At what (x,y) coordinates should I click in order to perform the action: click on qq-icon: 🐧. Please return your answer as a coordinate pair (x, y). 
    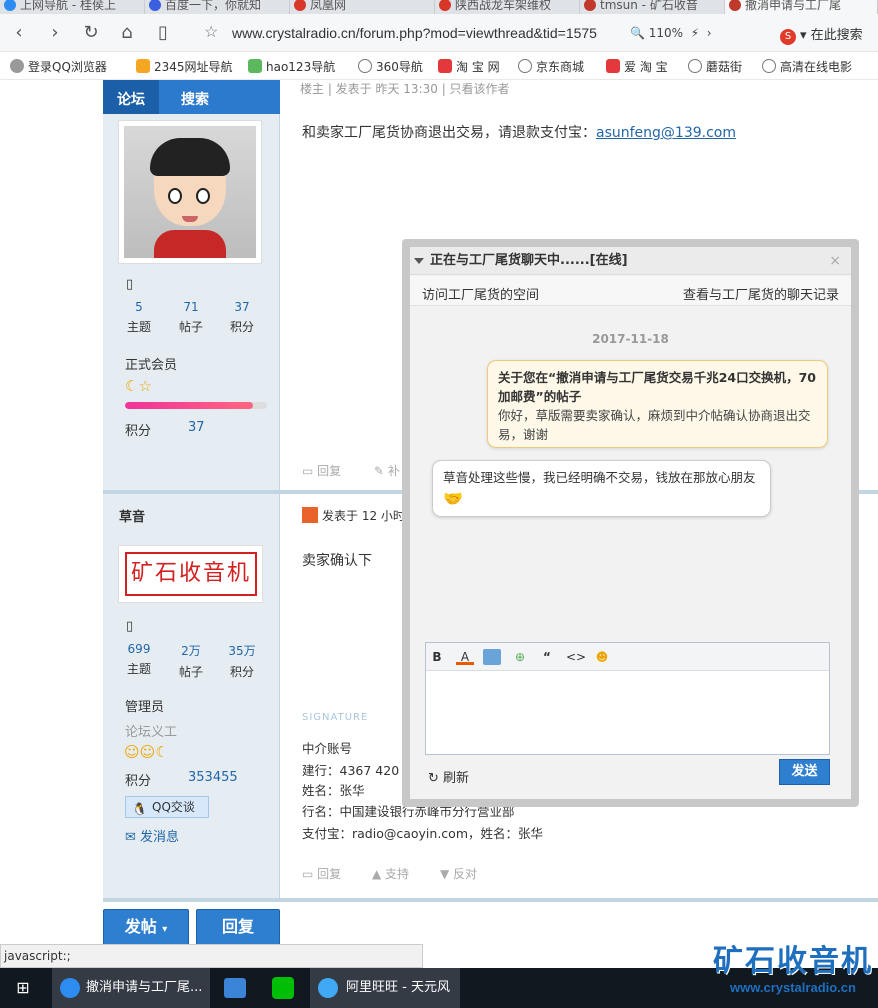
    Looking at the image, I should click on (139, 809).